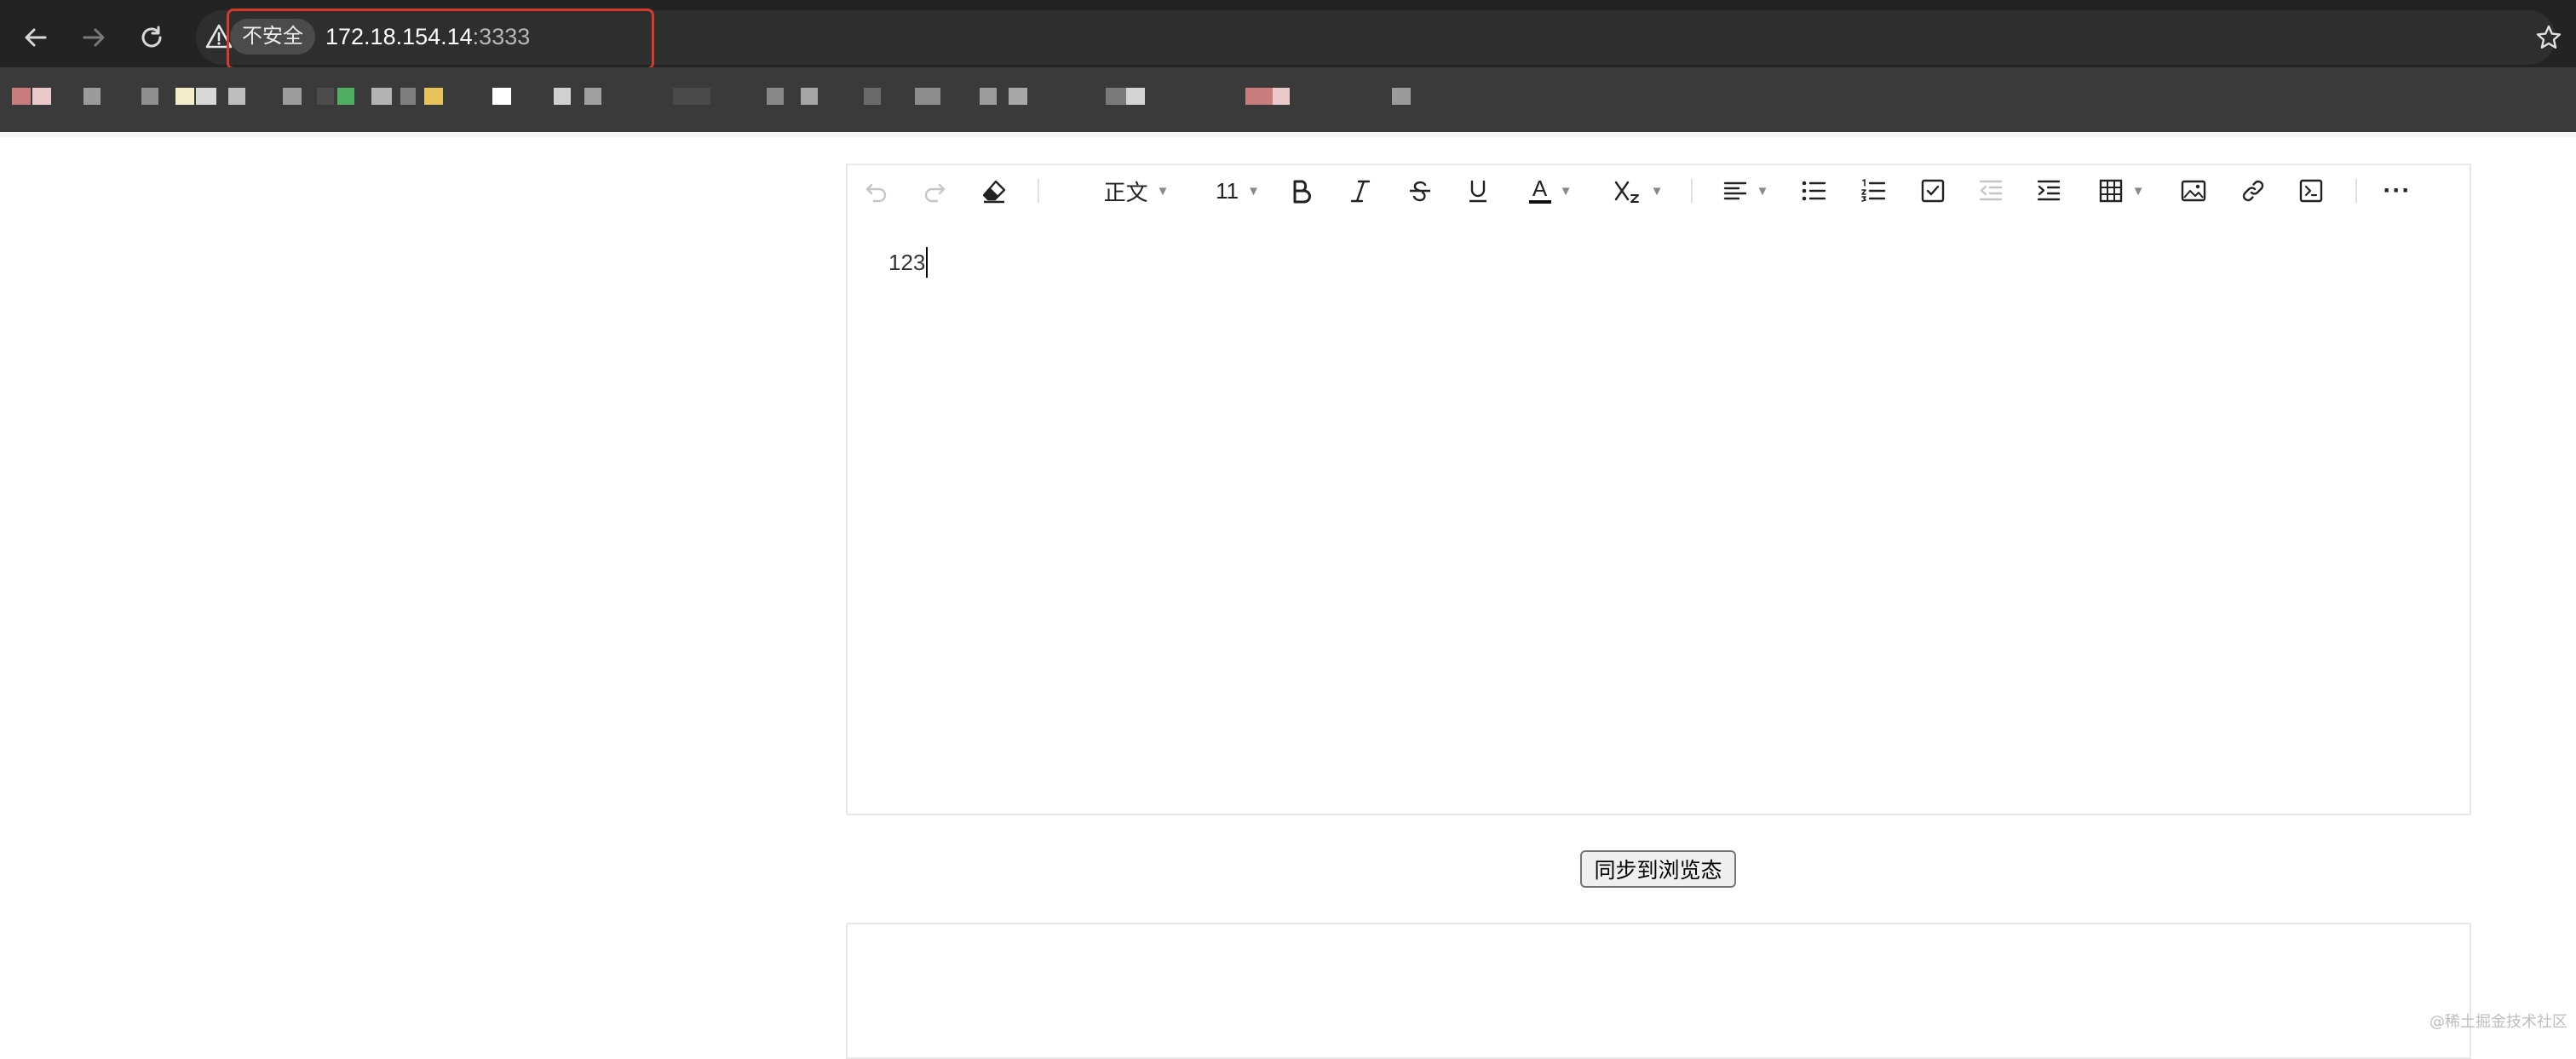  What do you see at coordinates (1376, 37) in the screenshot?
I see `address-bar` at bounding box center [1376, 37].